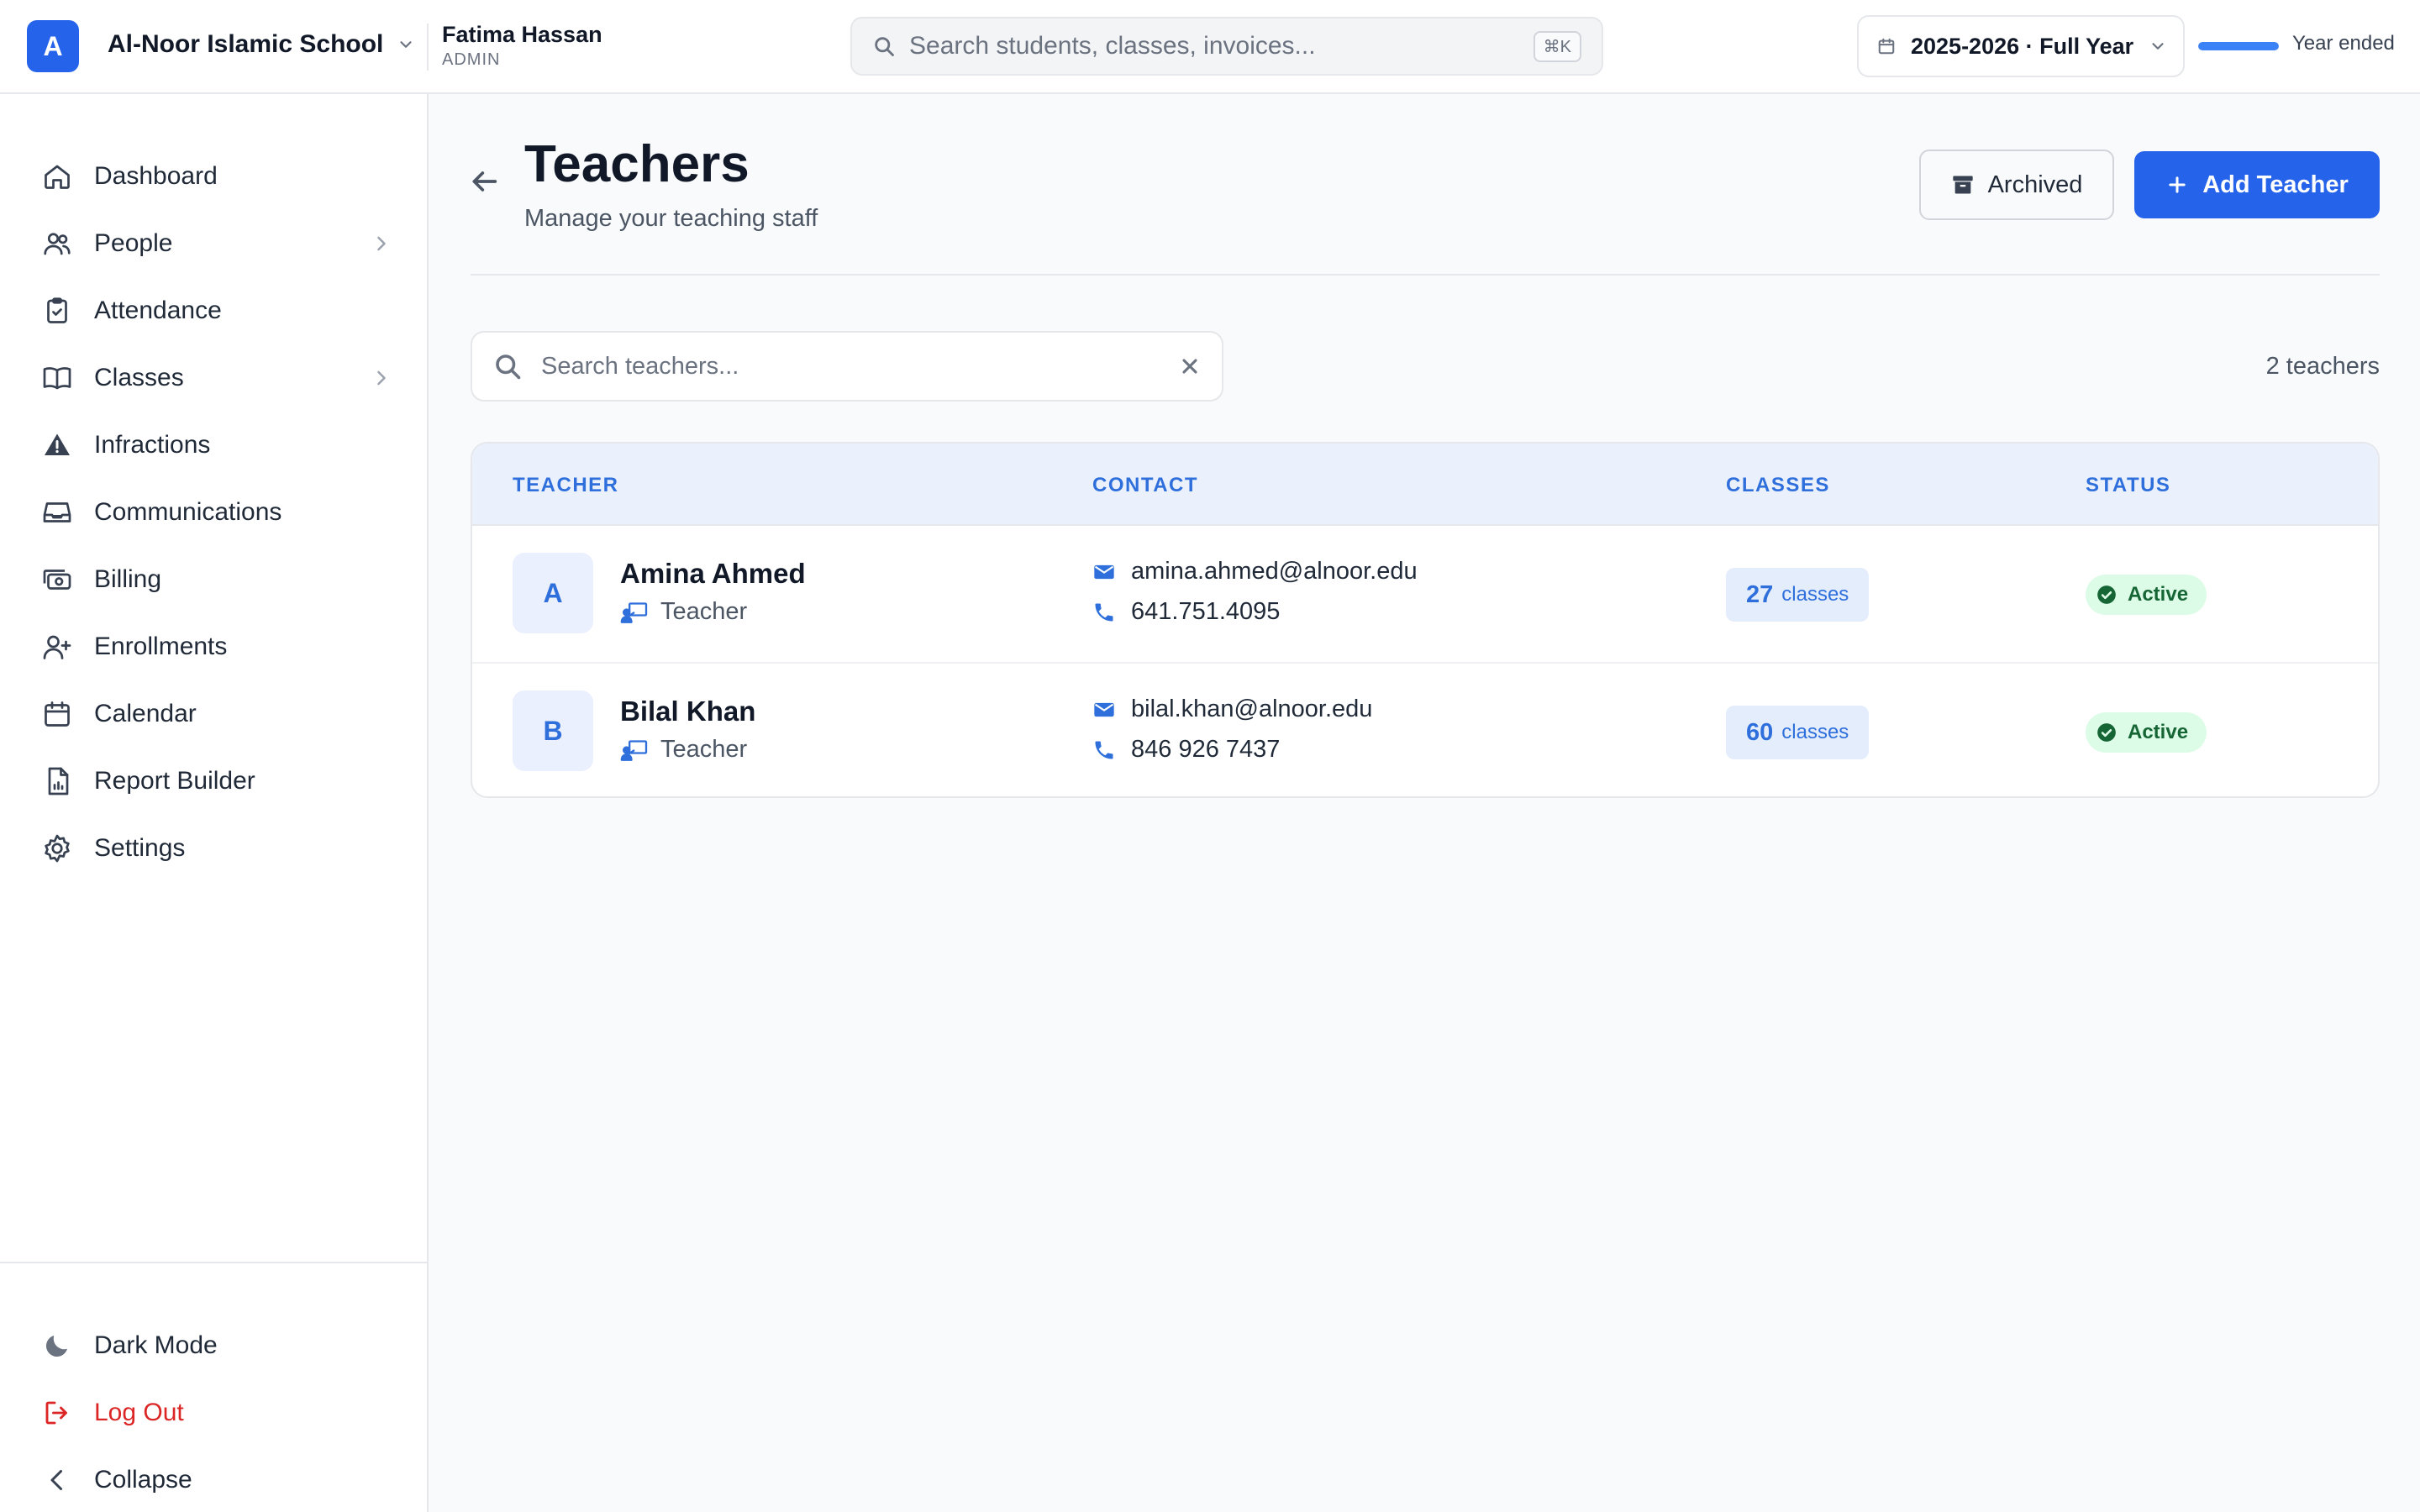 Image resolution: width=2420 pixels, height=1512 pixels. Describe the element at coordinates (217, 378) in the screenshot. I see `sidebar-item-classes: Classes` at that location.